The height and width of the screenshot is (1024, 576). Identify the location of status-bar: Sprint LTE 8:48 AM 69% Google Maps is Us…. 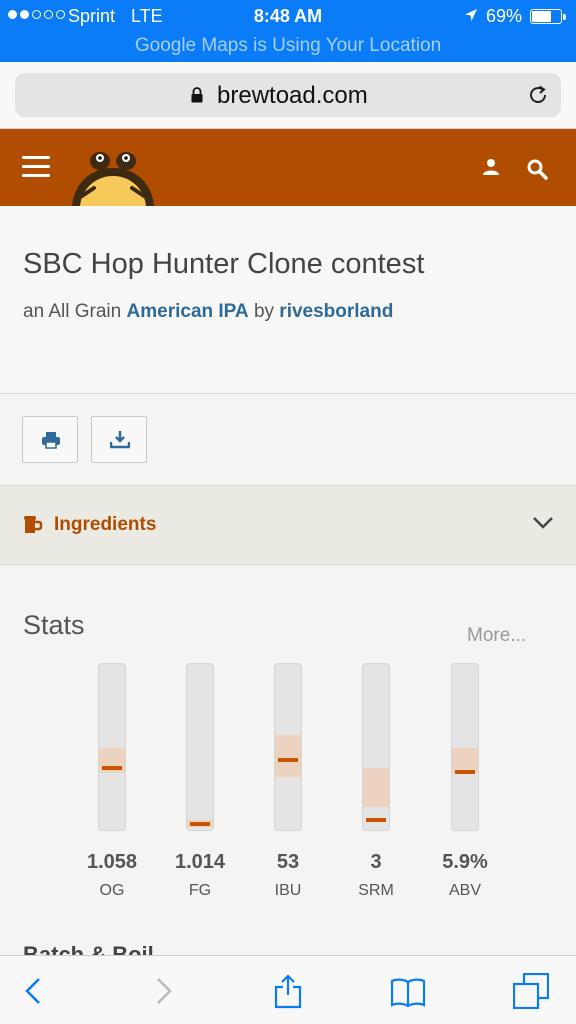
(288, 31).